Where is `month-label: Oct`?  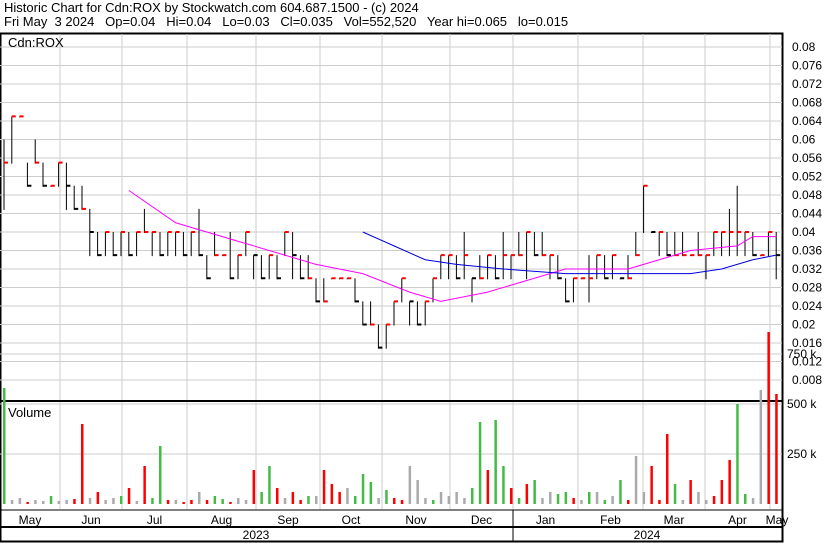
month-label: Oct is located at coordinates (351, 520).